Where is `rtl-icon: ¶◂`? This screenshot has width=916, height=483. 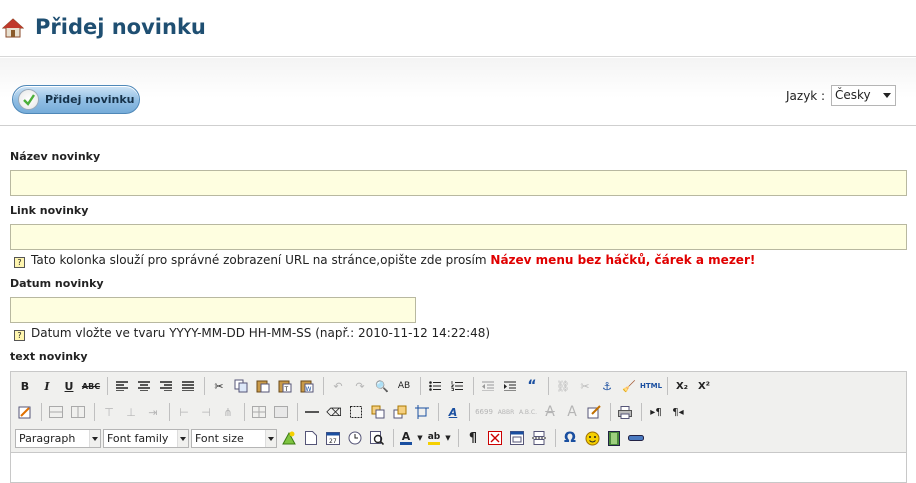 rtl-icon: ¶◂ is located at coordinates (678, 412).